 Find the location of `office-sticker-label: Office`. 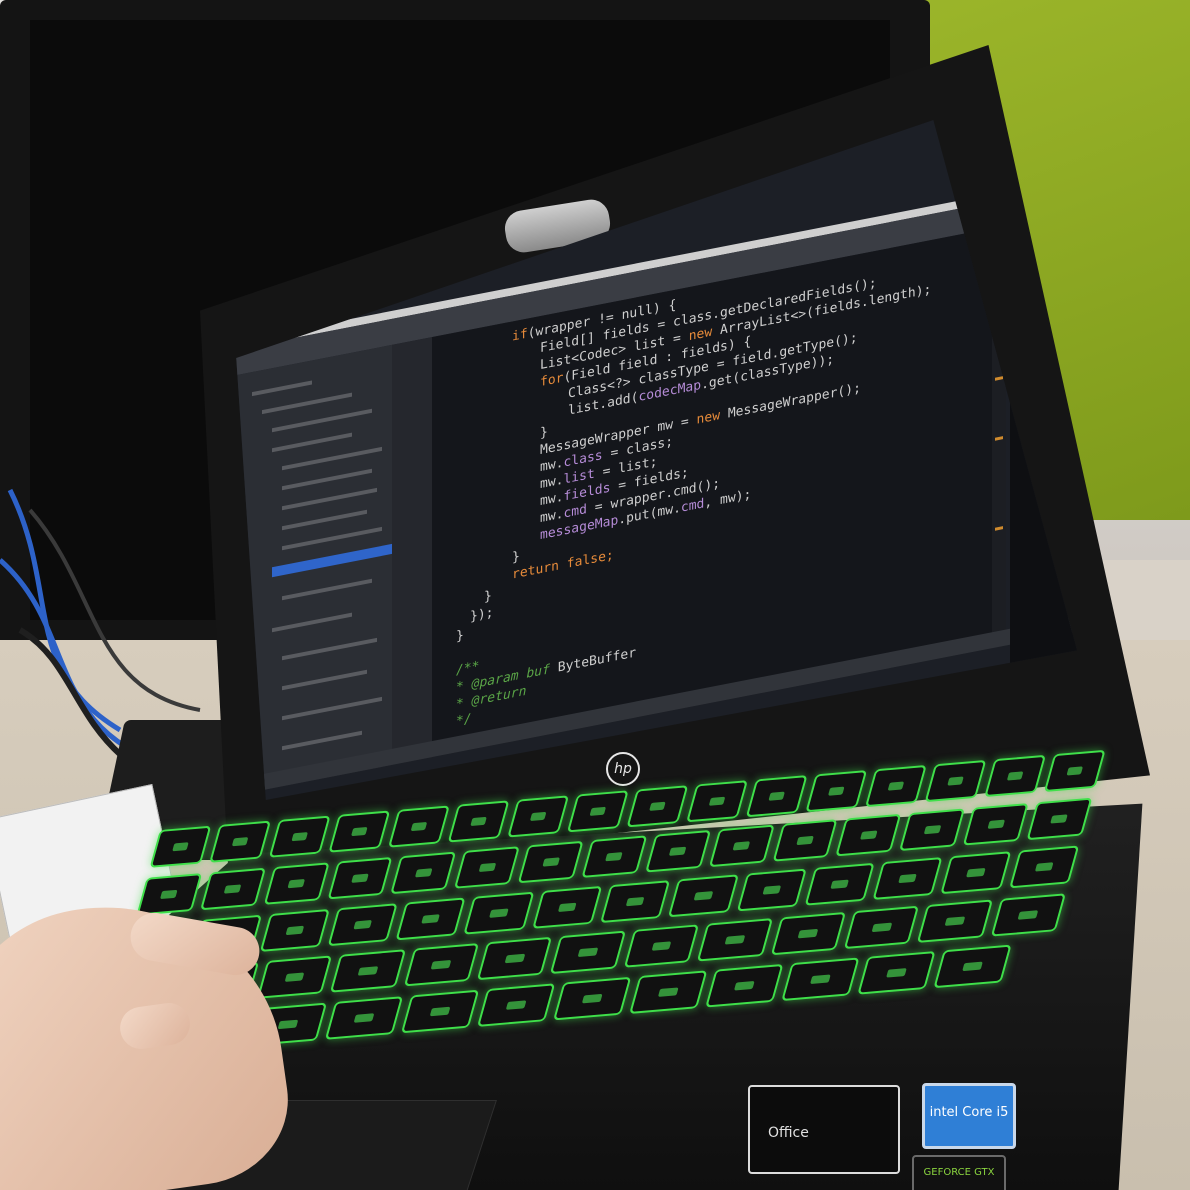

office-sticker-label: Office is located at coordinates (788, 1133).